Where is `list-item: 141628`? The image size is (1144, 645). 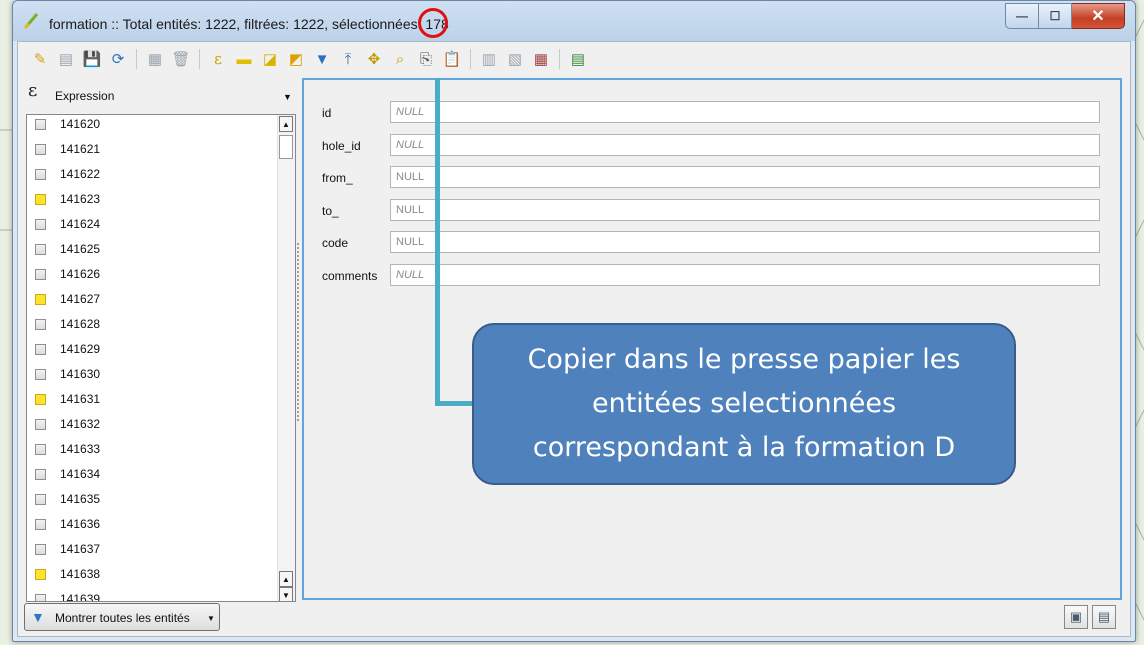
list-item: 141628 is located at coordinates (151, 324).